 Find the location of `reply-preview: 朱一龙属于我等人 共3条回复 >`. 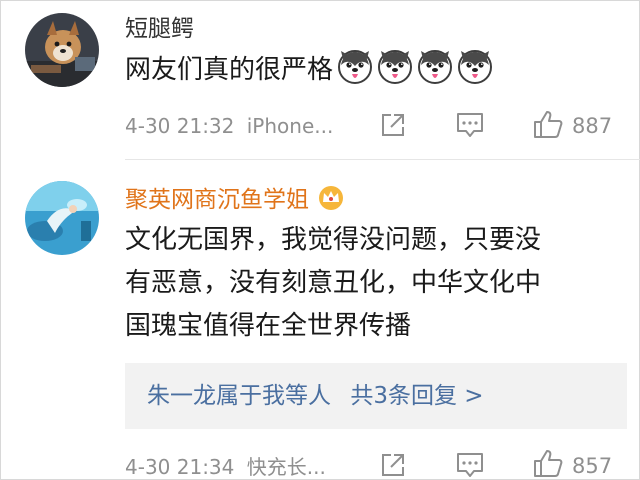

reply-preview: 朱一龙属于我等人 共3条回复 > is located at coordinates (376, 396).